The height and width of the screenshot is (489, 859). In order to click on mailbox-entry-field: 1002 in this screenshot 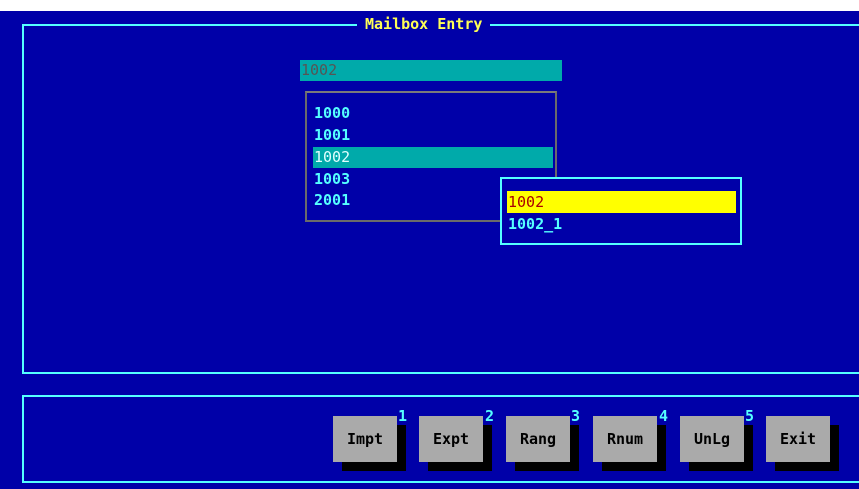, I will do `click(431, 70)`.